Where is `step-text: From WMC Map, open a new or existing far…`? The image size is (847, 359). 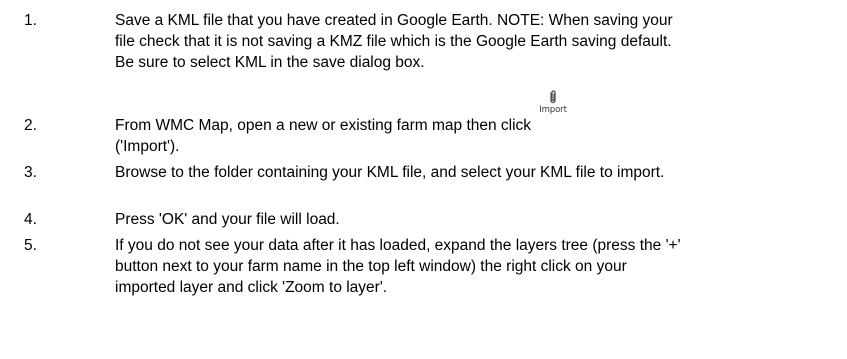
step-text: From WMC Map, open a new or existing far… is located at coordinates (323, 136).